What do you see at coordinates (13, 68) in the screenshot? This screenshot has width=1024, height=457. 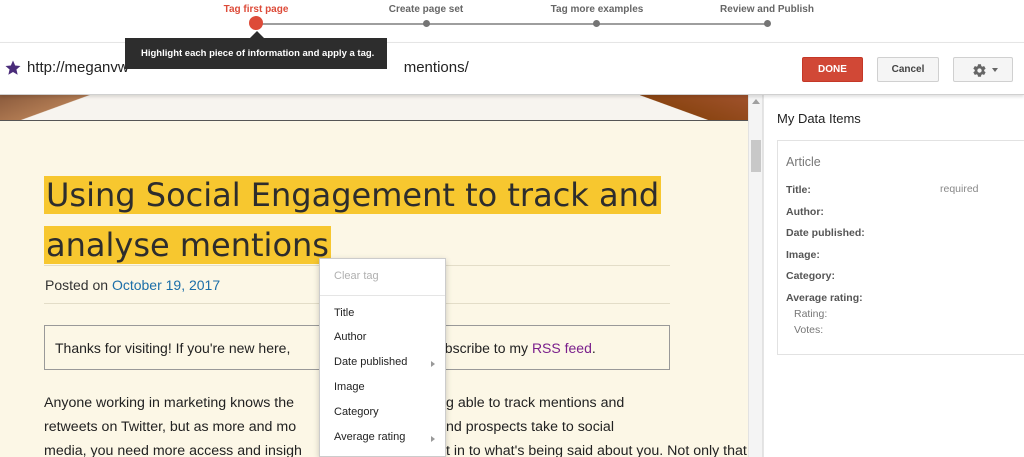 I see `star-icon` at bounding box center [13, 68].